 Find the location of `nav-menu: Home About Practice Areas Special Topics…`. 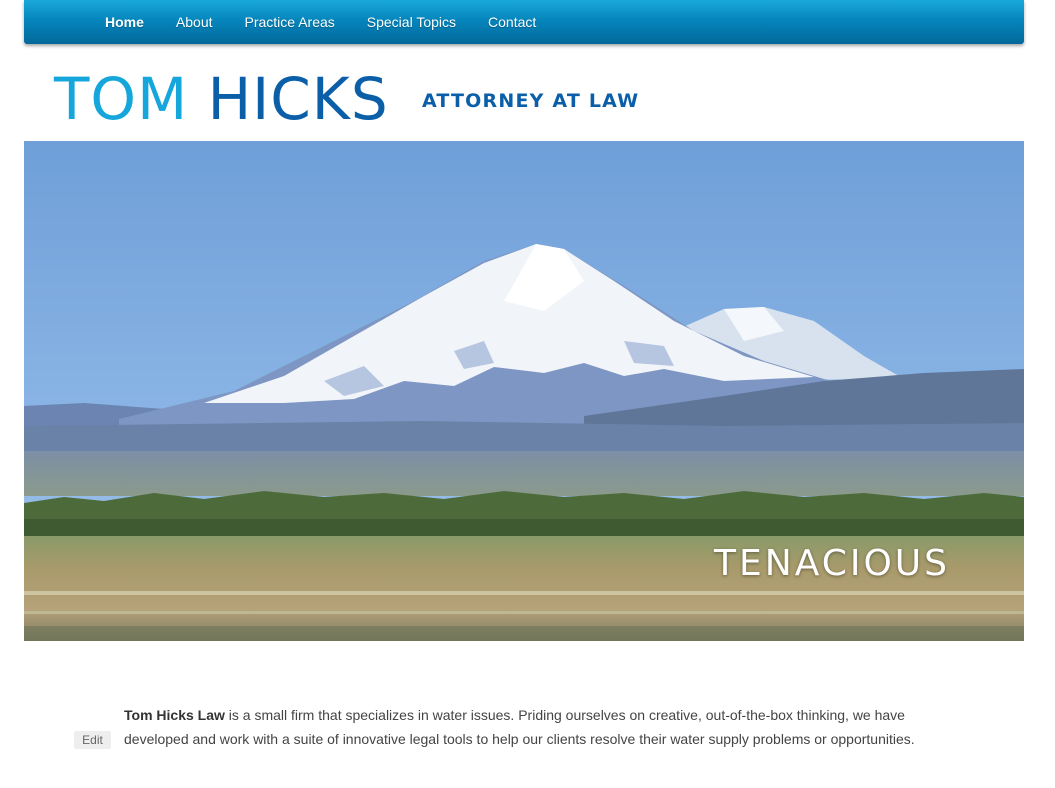

nav-menu: Home About Practice Areas Special Topics… is located at coordinates (320, 22).